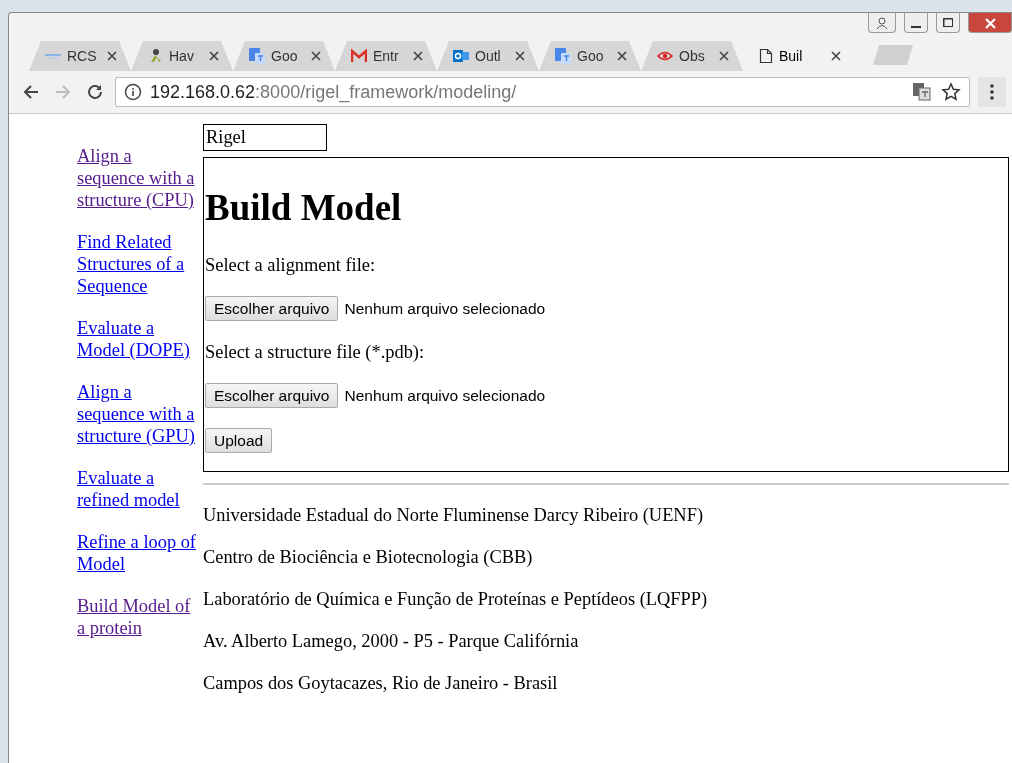 Image resolution: width=1012 pixels, height=763 pixels. Describe the element at coordinates (368, 557) in the screenshot. I see `footer-text: Centro de Biociência e Biotecnologia (CBB)` at that location.